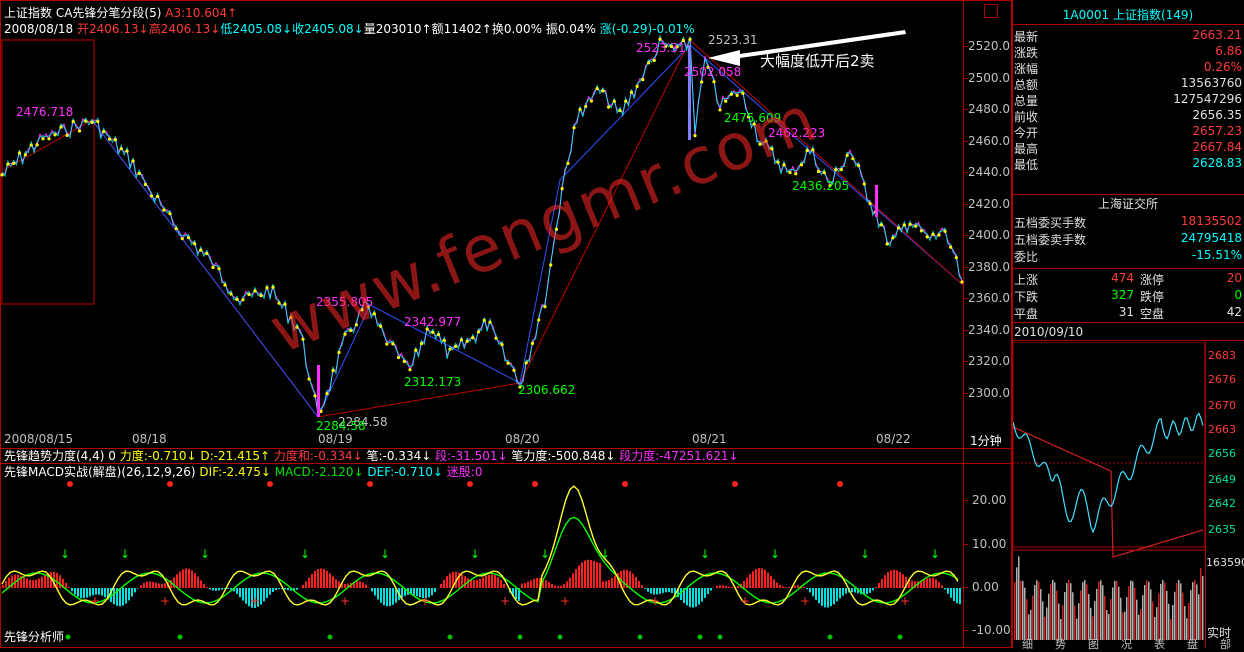  I want to click on bottom-tab: 势, so click(1060, 645).